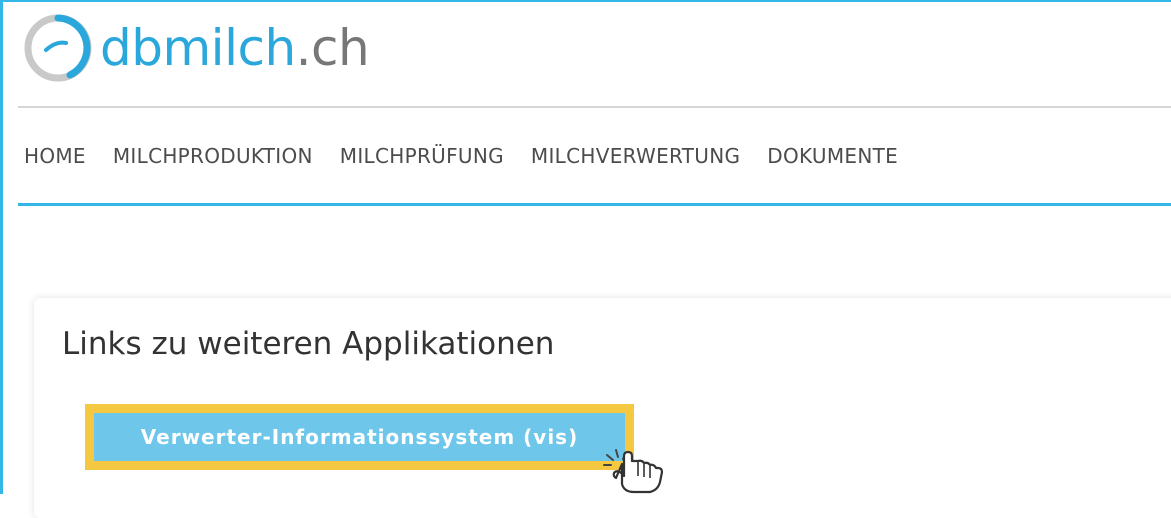 The image size is (1171, 518). I want to click on nav-item-home: HOME, so click(55, 156).